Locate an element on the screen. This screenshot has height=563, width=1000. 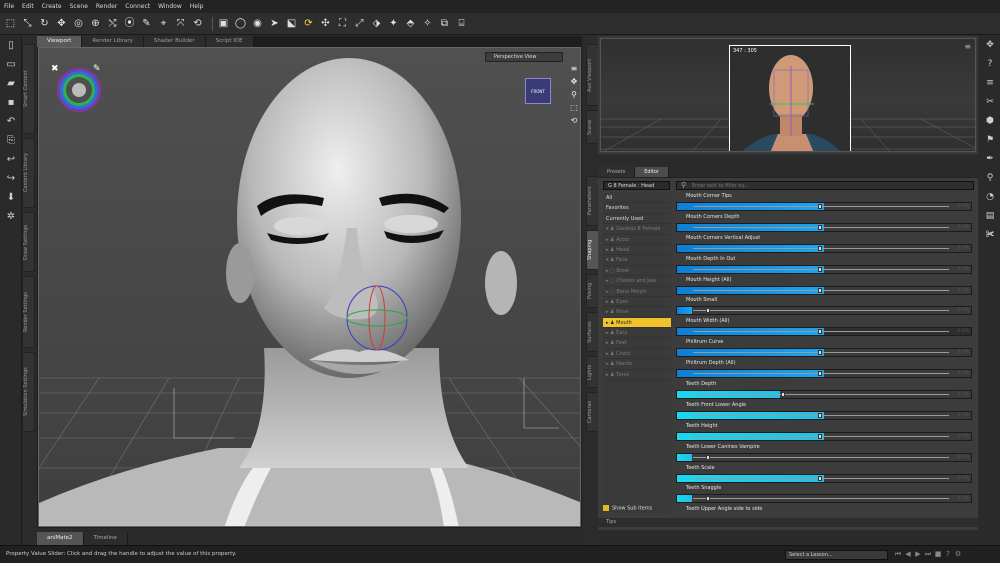
pan-icon: ✥ is located at coordinates (574, 83).